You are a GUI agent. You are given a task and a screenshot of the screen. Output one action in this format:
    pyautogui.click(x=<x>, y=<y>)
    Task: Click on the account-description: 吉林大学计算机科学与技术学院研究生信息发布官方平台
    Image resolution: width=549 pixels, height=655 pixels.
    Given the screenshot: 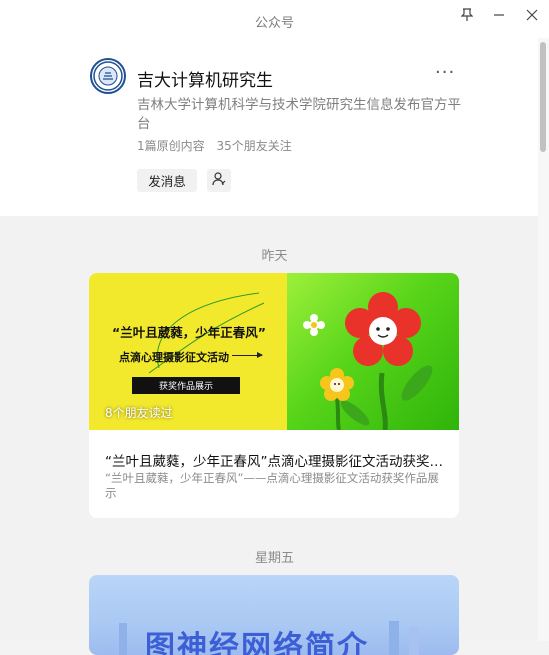 What is the action you would take?
    pyautogui.click(x=299, y=114)
    